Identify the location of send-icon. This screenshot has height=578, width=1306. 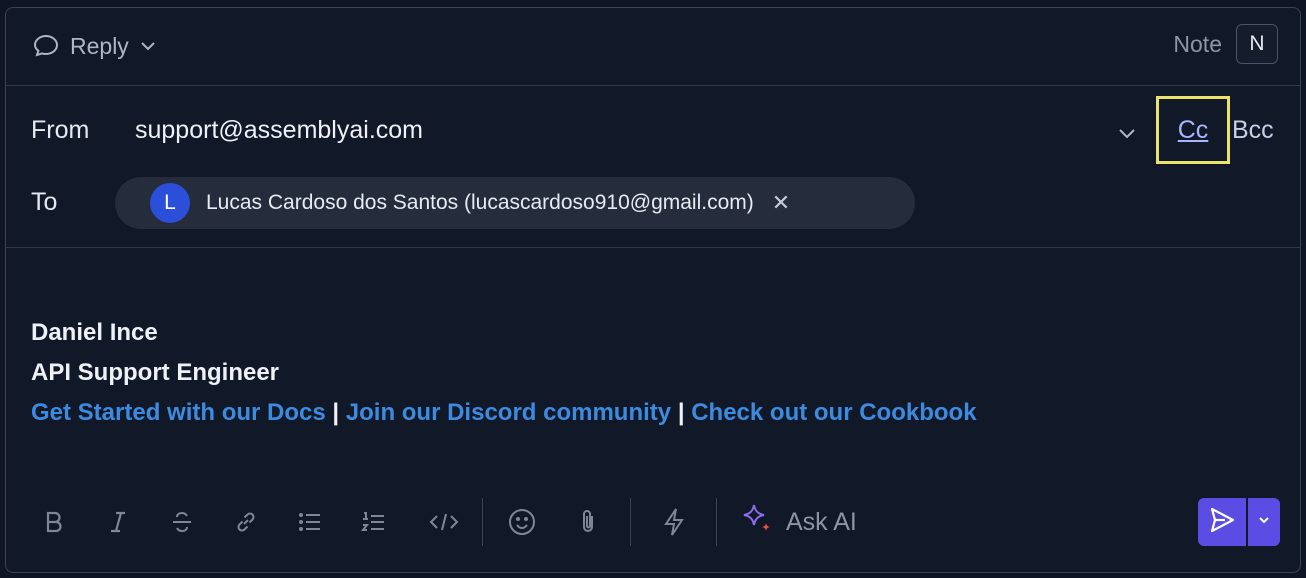
(1222, 522).